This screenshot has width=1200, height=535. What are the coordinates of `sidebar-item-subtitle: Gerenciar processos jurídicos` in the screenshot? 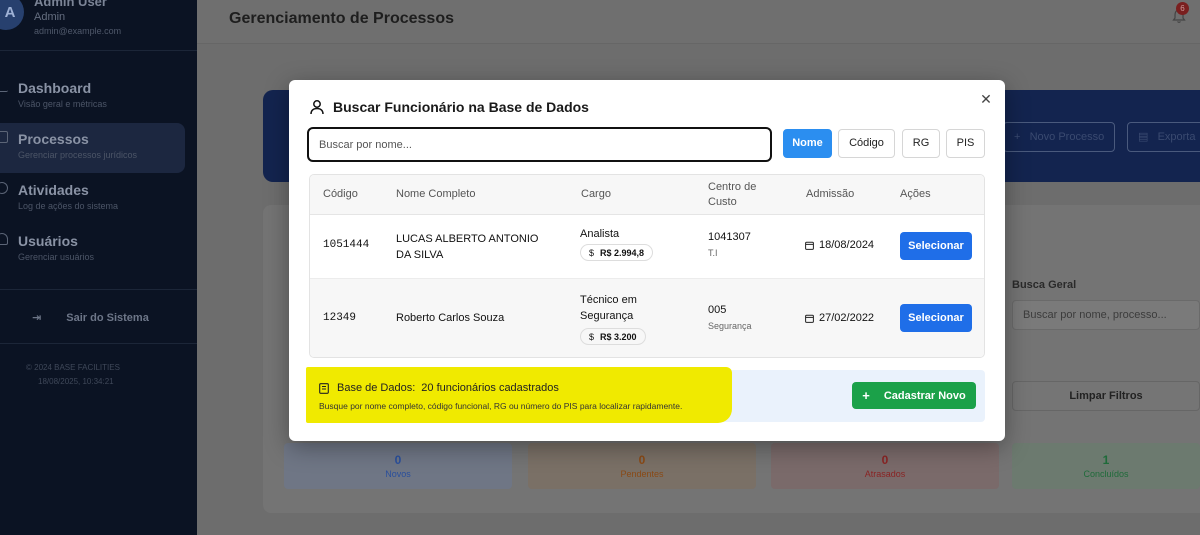 It's located at (78, 155).